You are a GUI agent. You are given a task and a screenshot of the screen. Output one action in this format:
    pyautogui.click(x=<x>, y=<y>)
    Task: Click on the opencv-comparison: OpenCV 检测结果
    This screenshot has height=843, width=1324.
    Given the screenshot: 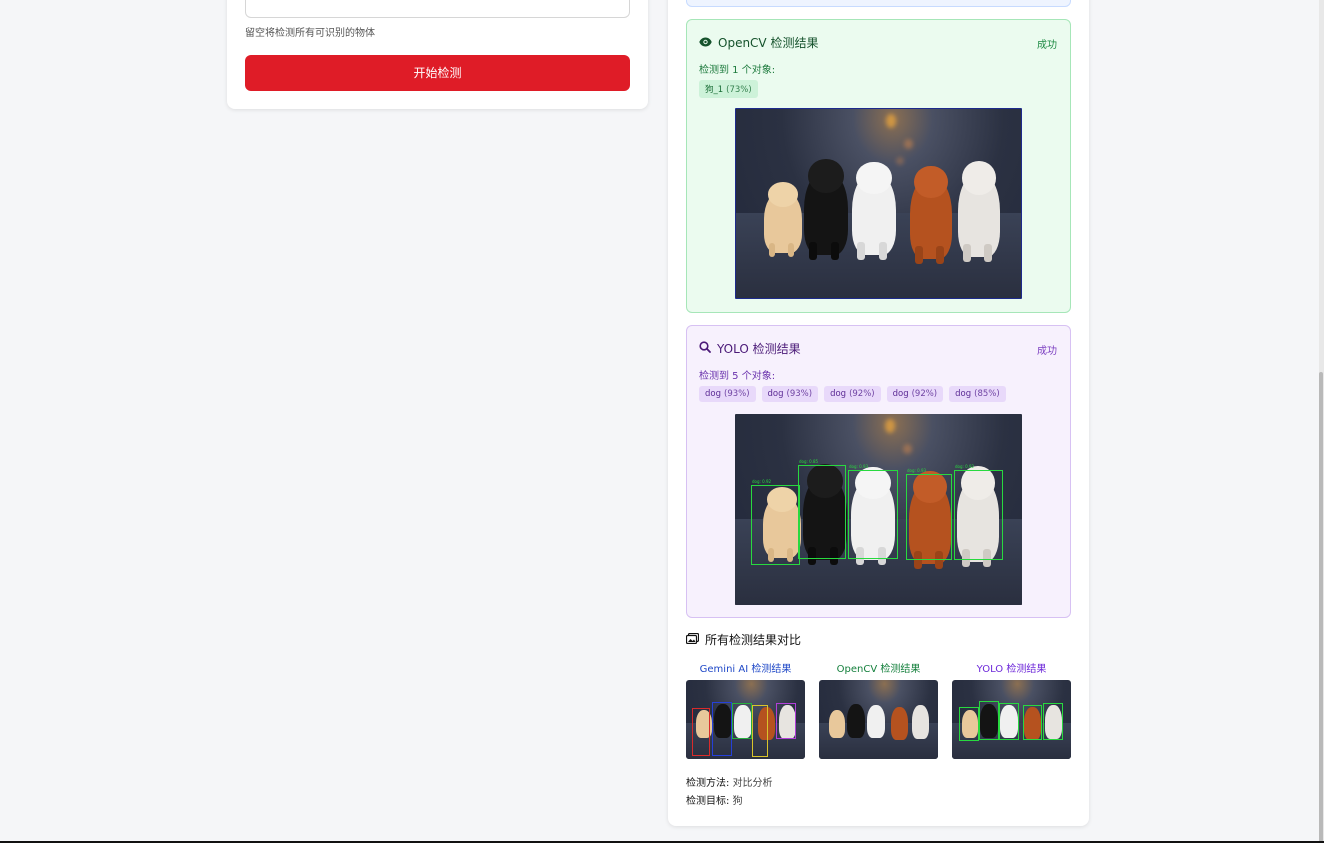 What is the action you would take?
    pyautogui.click(x=878, y=709)
    